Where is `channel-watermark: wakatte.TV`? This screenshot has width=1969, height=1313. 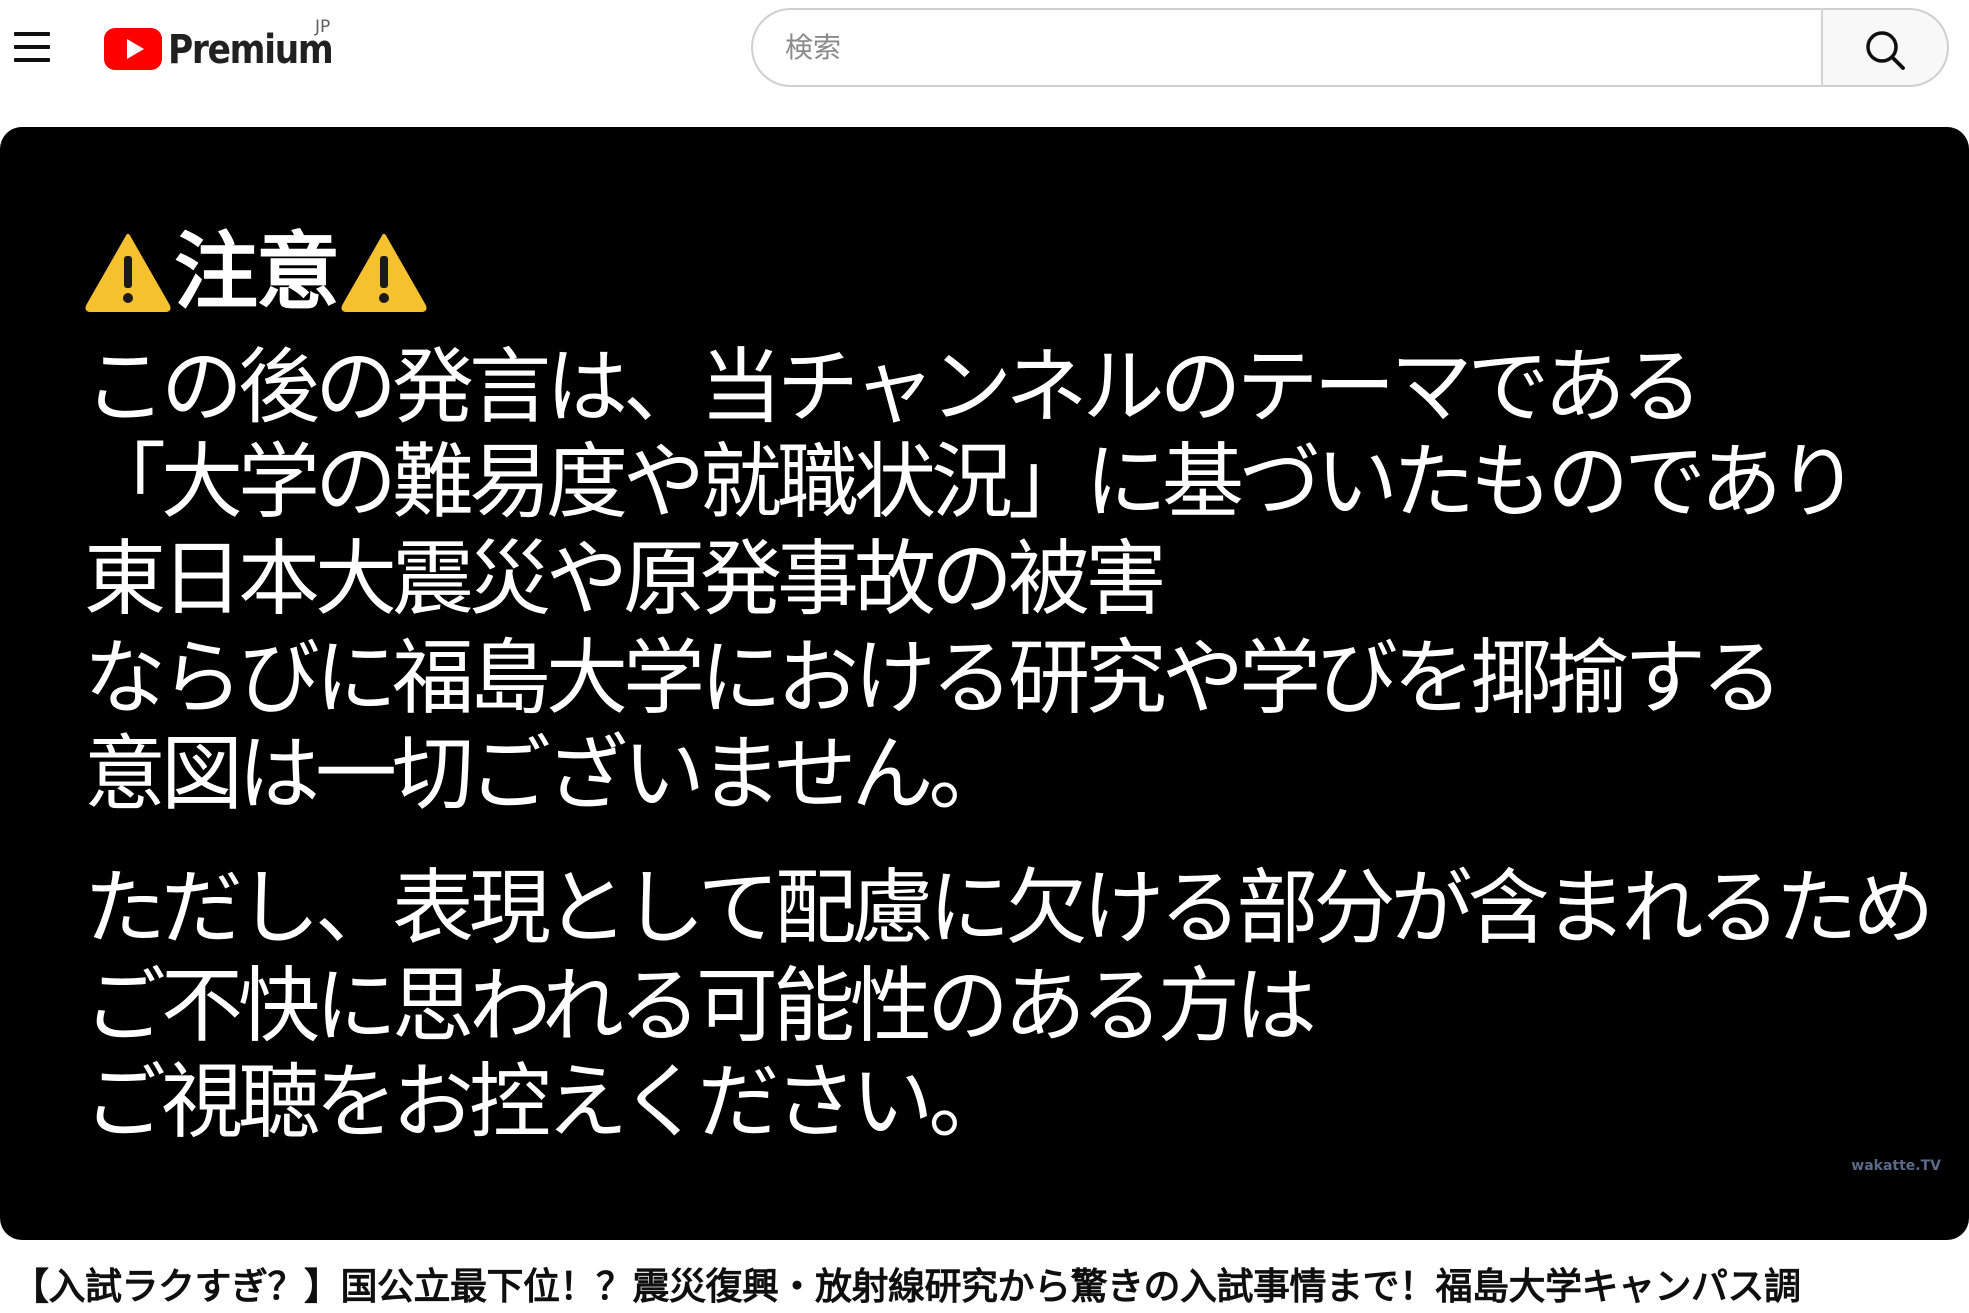
channel-watermark: wakatte.TV is located at coordinates (1896, 1166).